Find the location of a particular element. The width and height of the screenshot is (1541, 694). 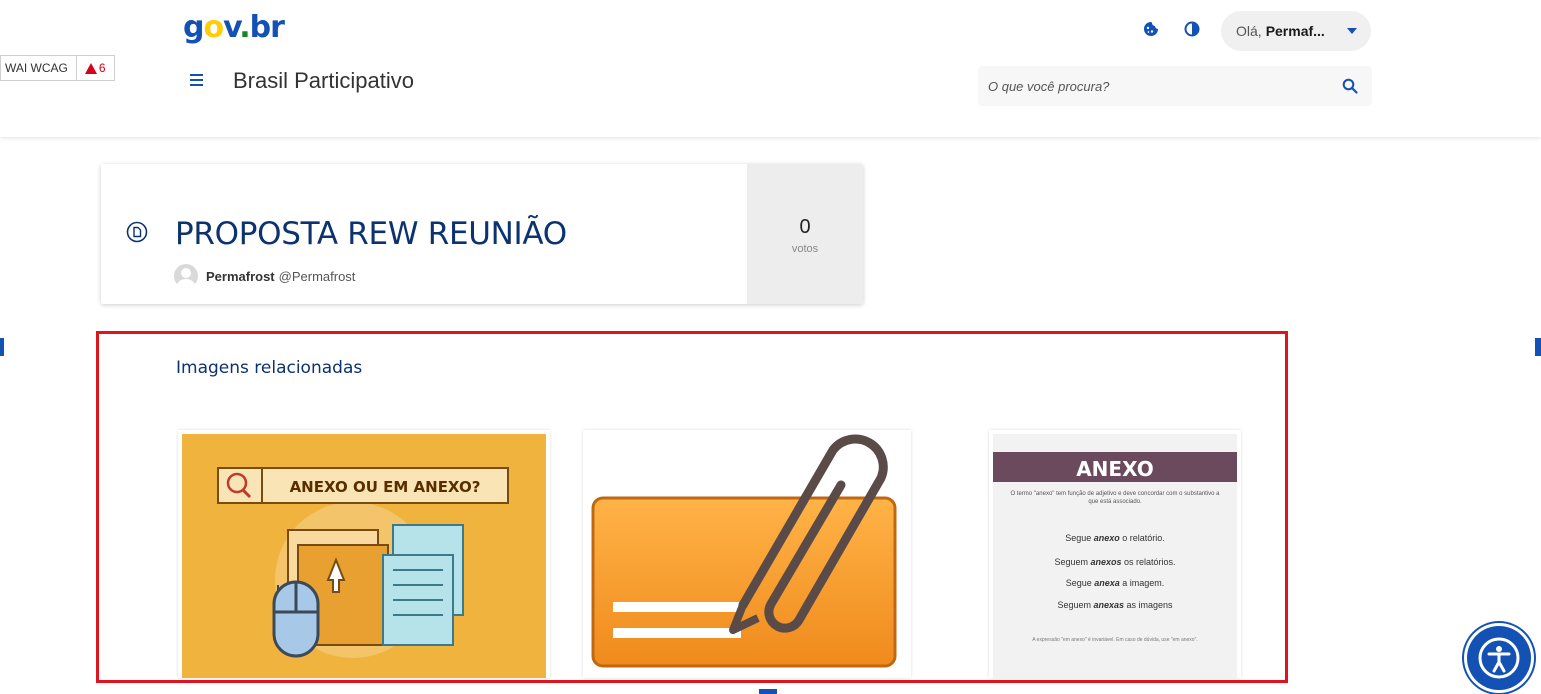

author-name: Permafrost is located at coordinates (240, 276).